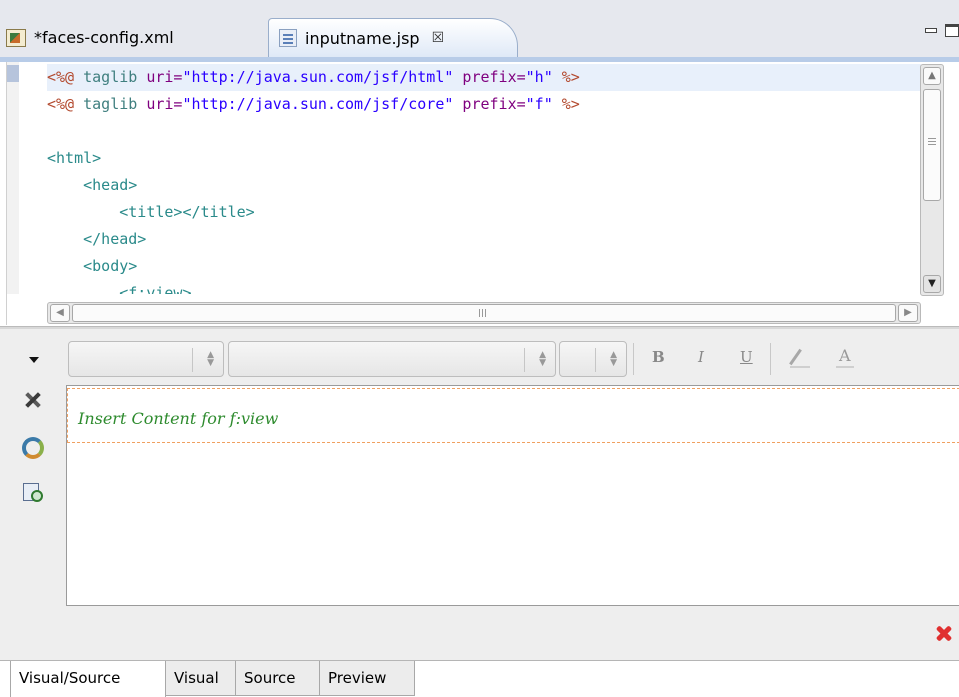 The height and width of the screenshot is (697, 959). What do you see at coordinates (701, 357) in the screenshot?
I see `italic-button: I` at bounding box center [701, 357].